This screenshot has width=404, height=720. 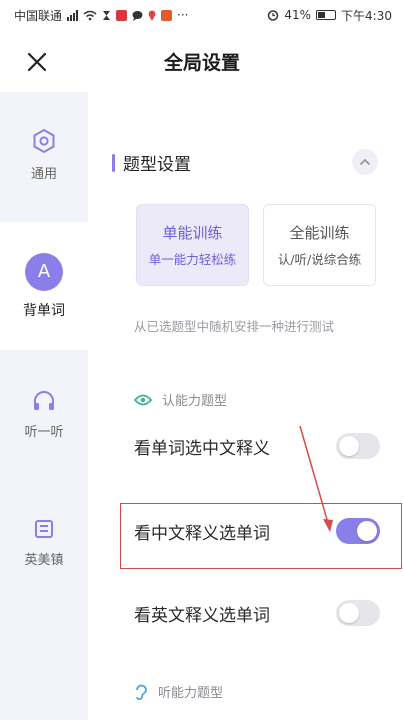 I want to click on subsection-title: 认能力题型, so click(x=195, y=401).